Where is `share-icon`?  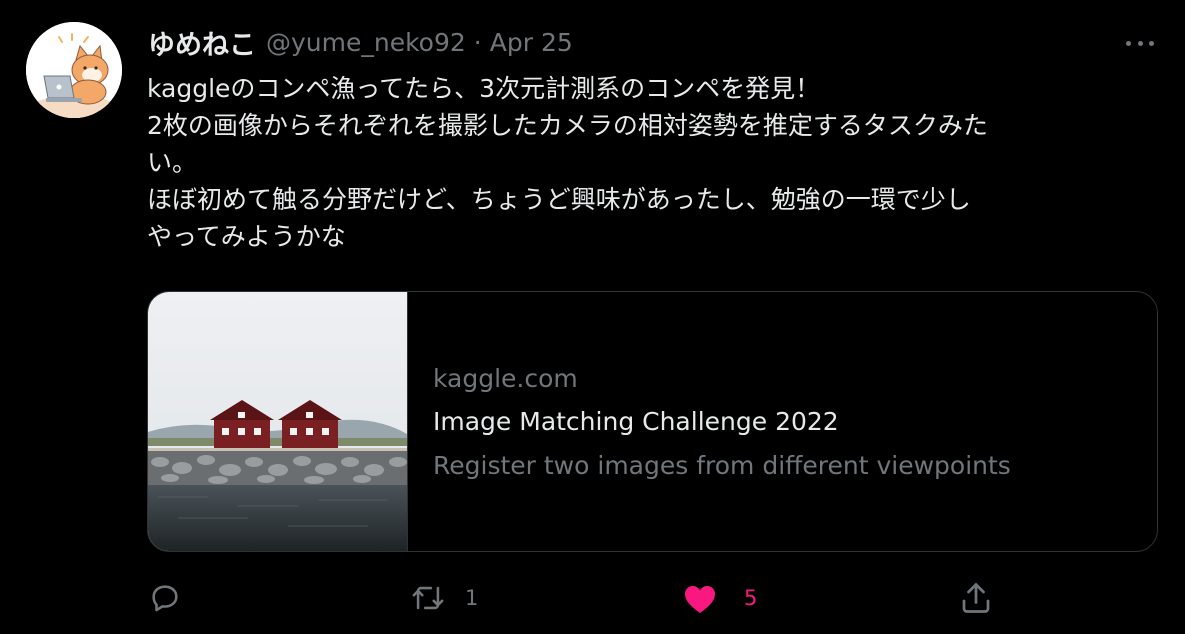 share-icon is located at coordinates (976, 598).